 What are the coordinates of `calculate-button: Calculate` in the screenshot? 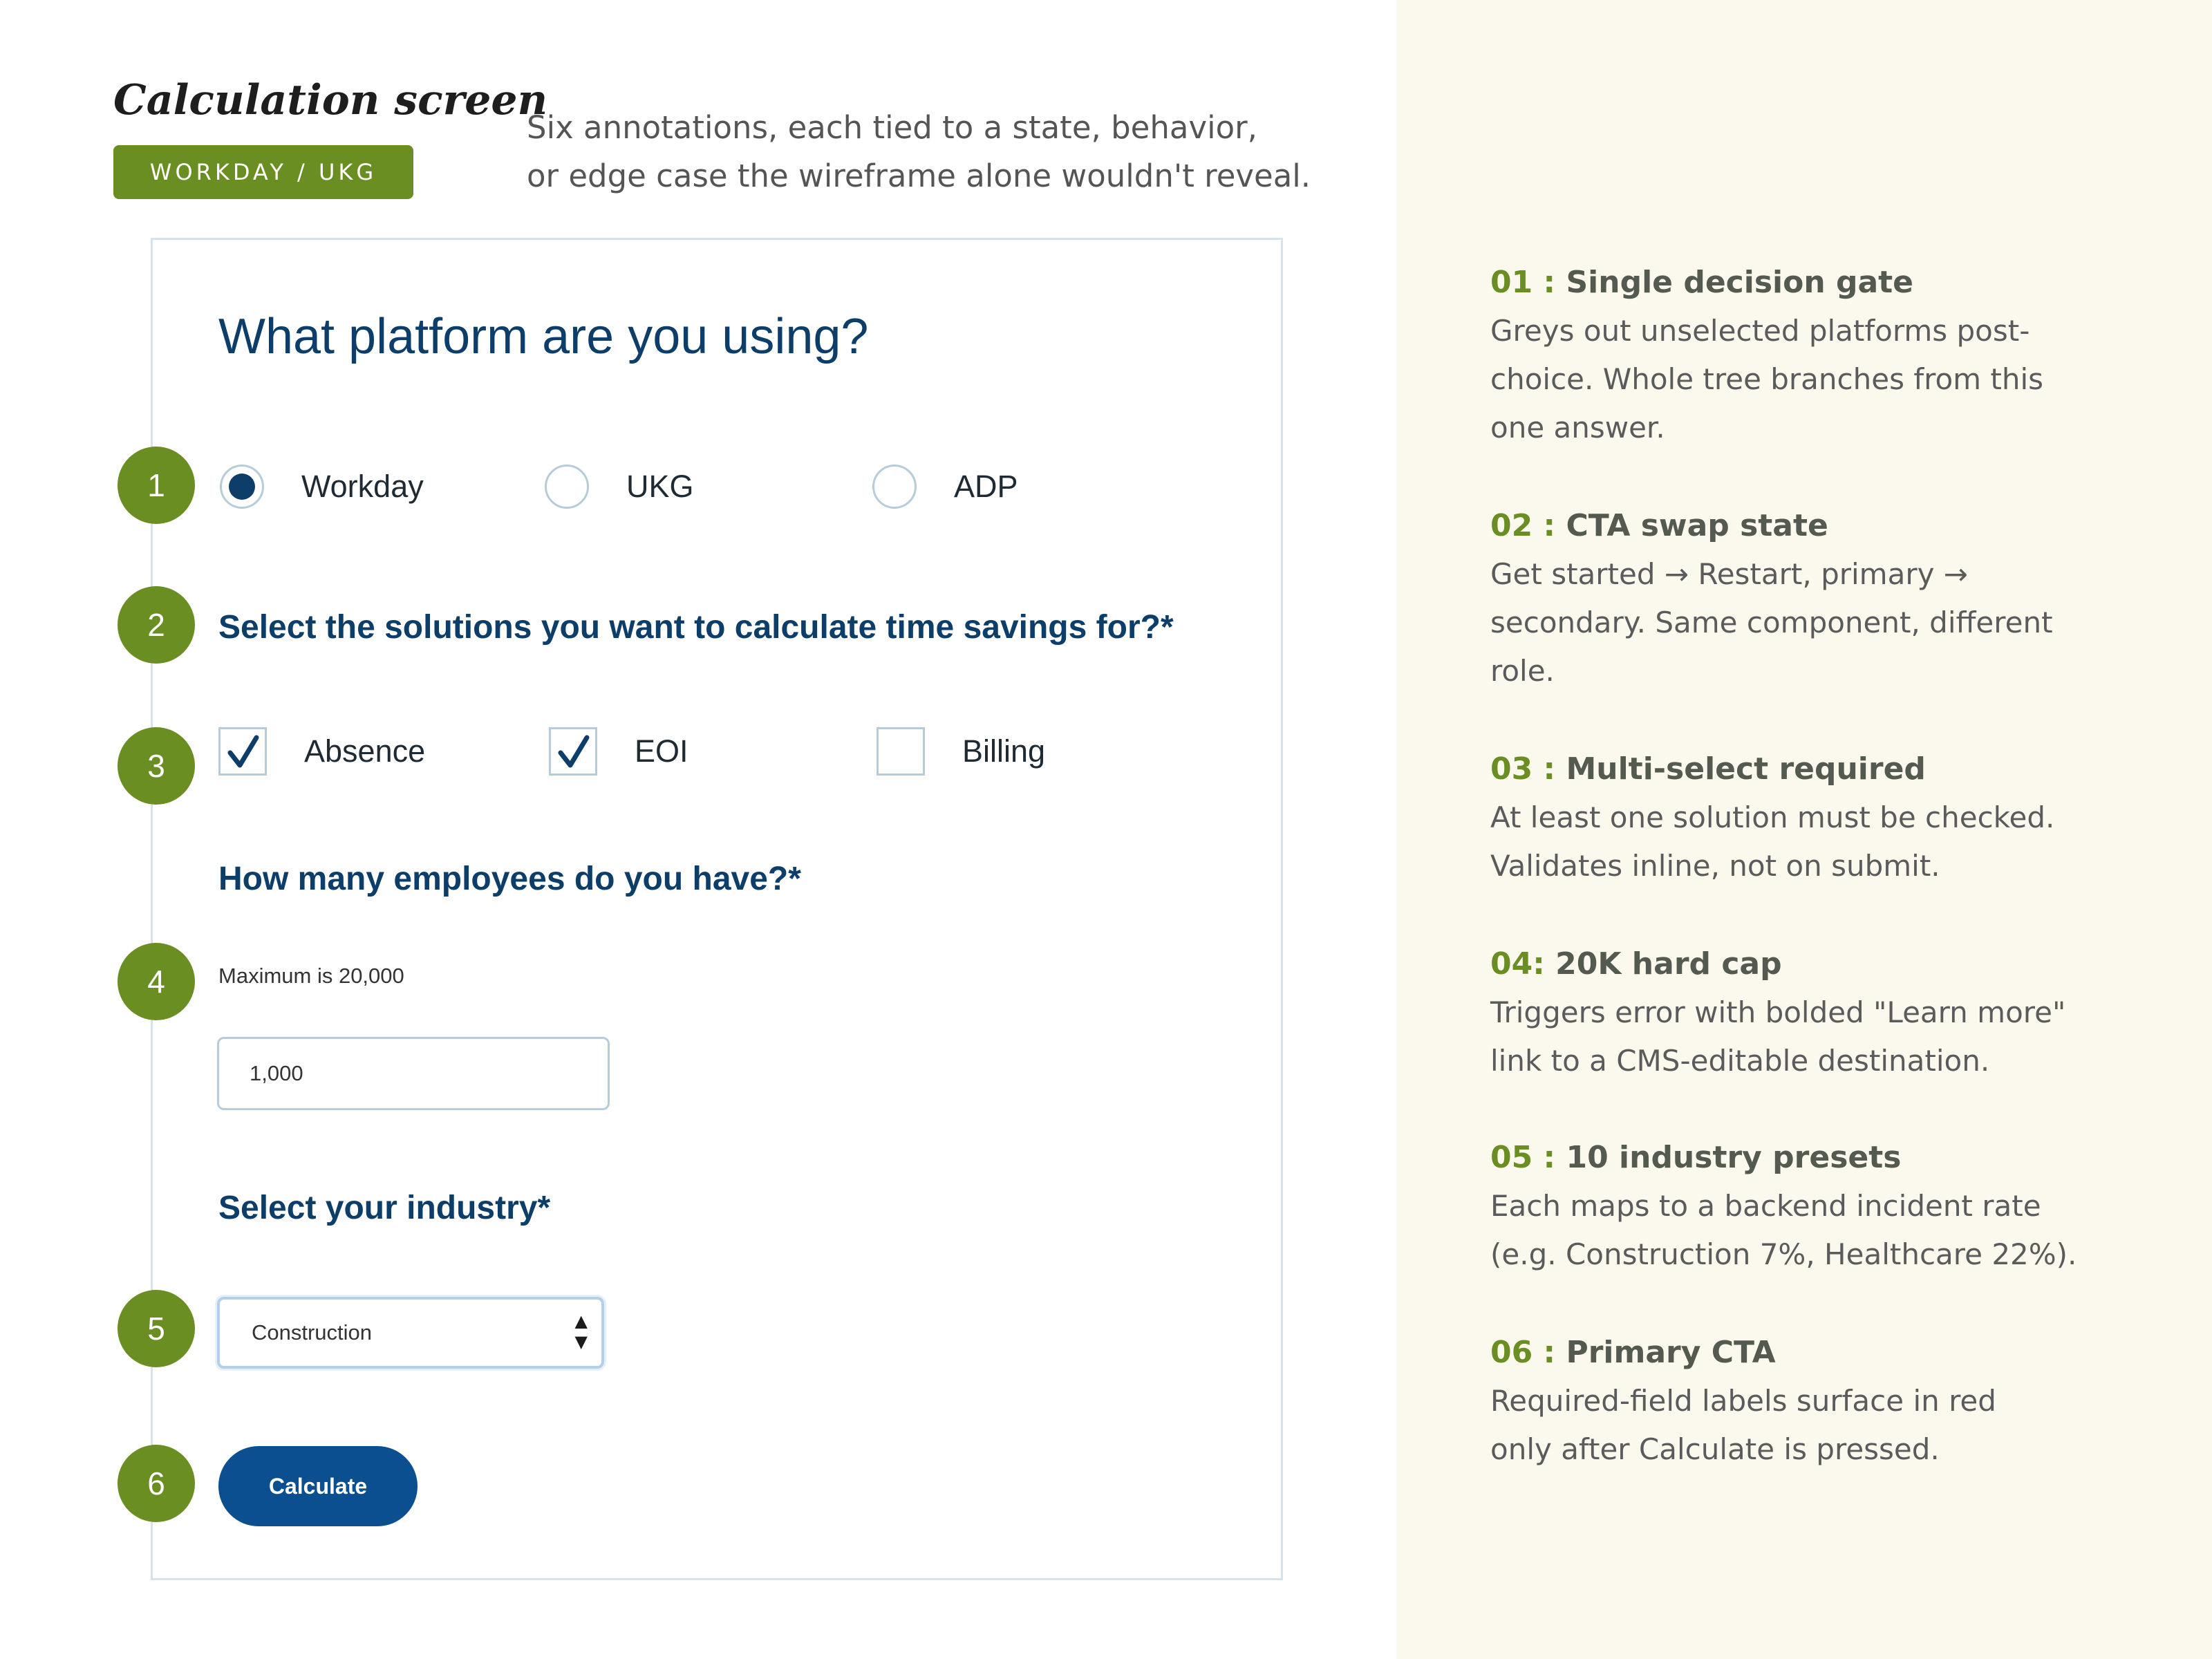 It's located at (318, 1486).